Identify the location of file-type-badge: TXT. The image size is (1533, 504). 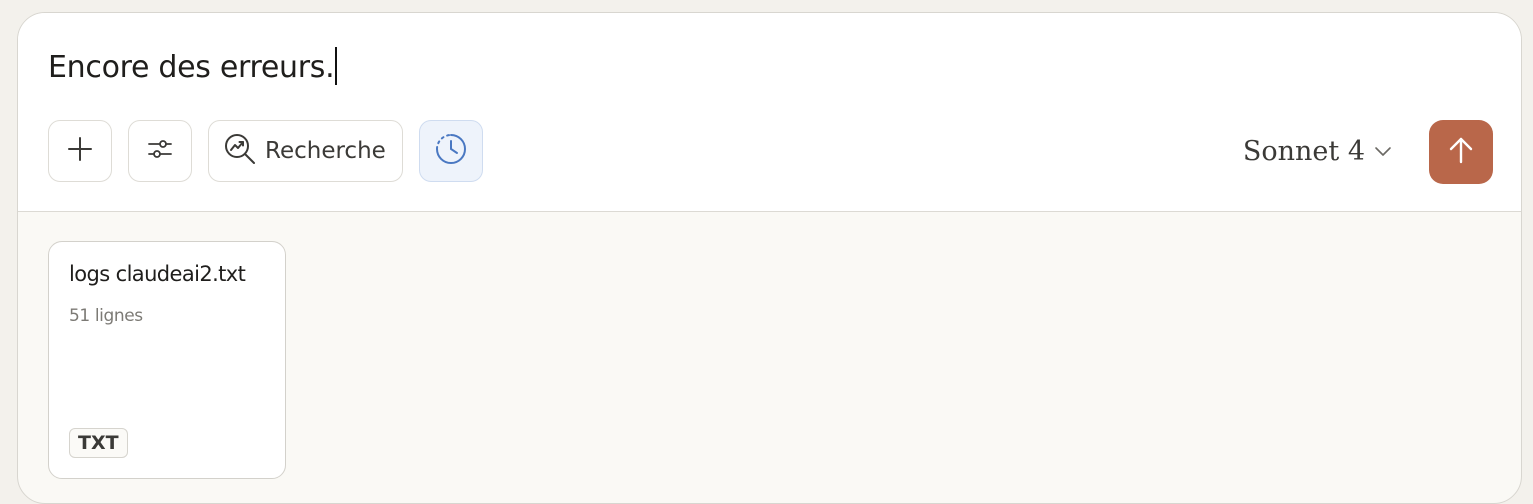
(98, 443).